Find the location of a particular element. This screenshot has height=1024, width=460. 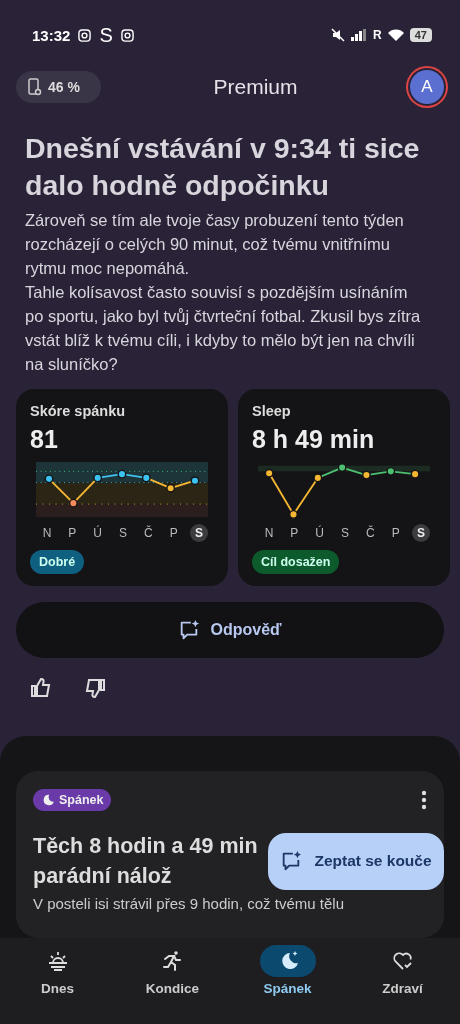

feed-text: V posteli isi strávil přes 9 hodin, což tvému tělu is located at coordinates (189, 903).